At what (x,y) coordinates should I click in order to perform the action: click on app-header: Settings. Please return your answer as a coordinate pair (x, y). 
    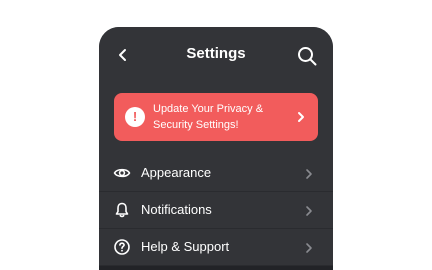
    Looking at the image, I should click on (216, 55).